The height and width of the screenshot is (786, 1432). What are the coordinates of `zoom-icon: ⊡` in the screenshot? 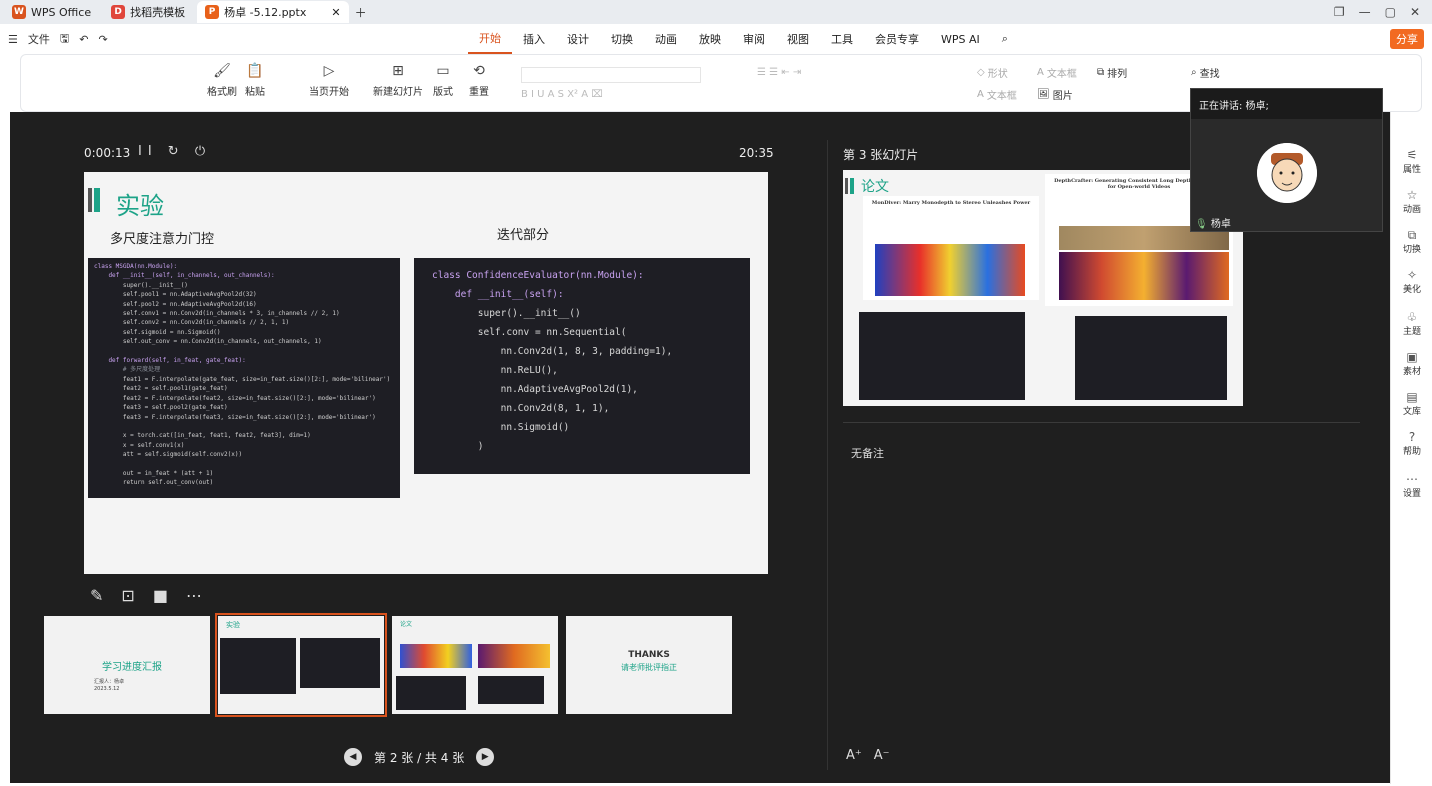 It's located at (127, 595).